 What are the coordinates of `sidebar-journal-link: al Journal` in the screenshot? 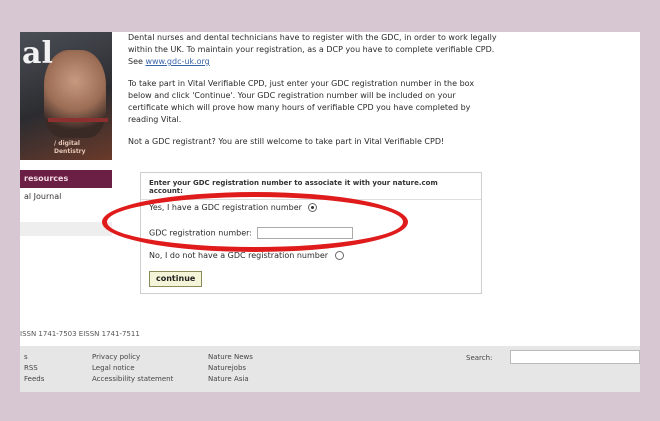 It's located at (42, 196).